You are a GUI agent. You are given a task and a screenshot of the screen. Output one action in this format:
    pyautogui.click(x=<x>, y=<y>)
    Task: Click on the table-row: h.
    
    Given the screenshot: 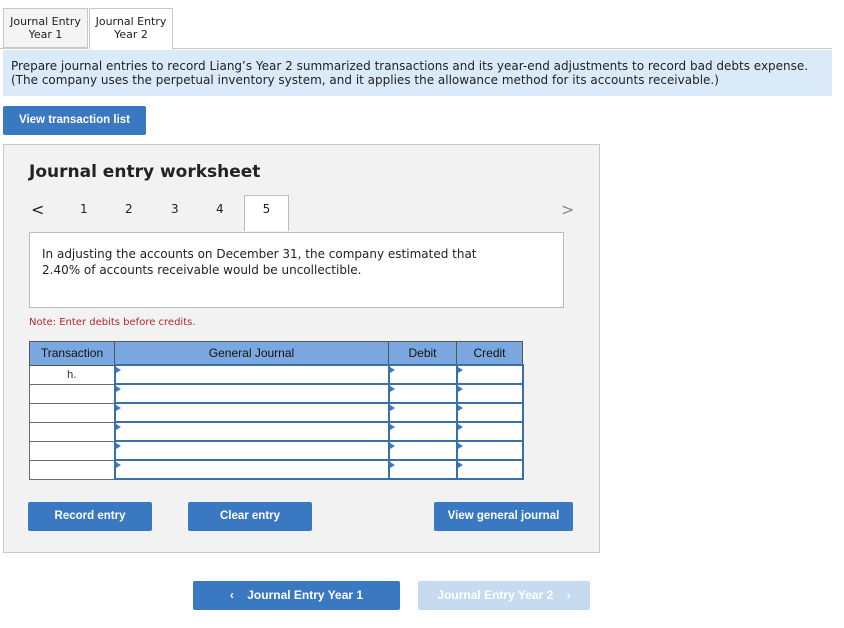 What is the action you would take?
    pyautogui.click(x=276, y=374)
    